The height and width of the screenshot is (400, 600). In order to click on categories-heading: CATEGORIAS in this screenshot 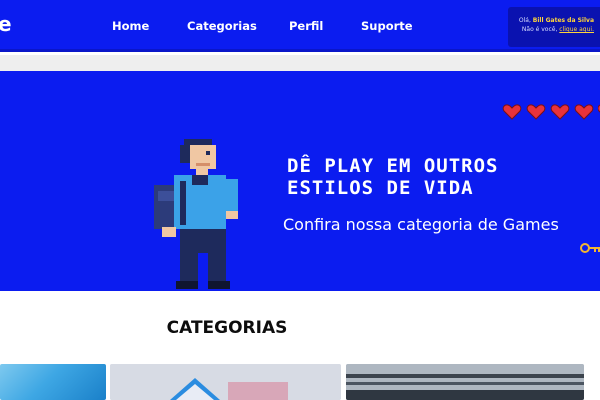, I will do `click(227, 328)`.